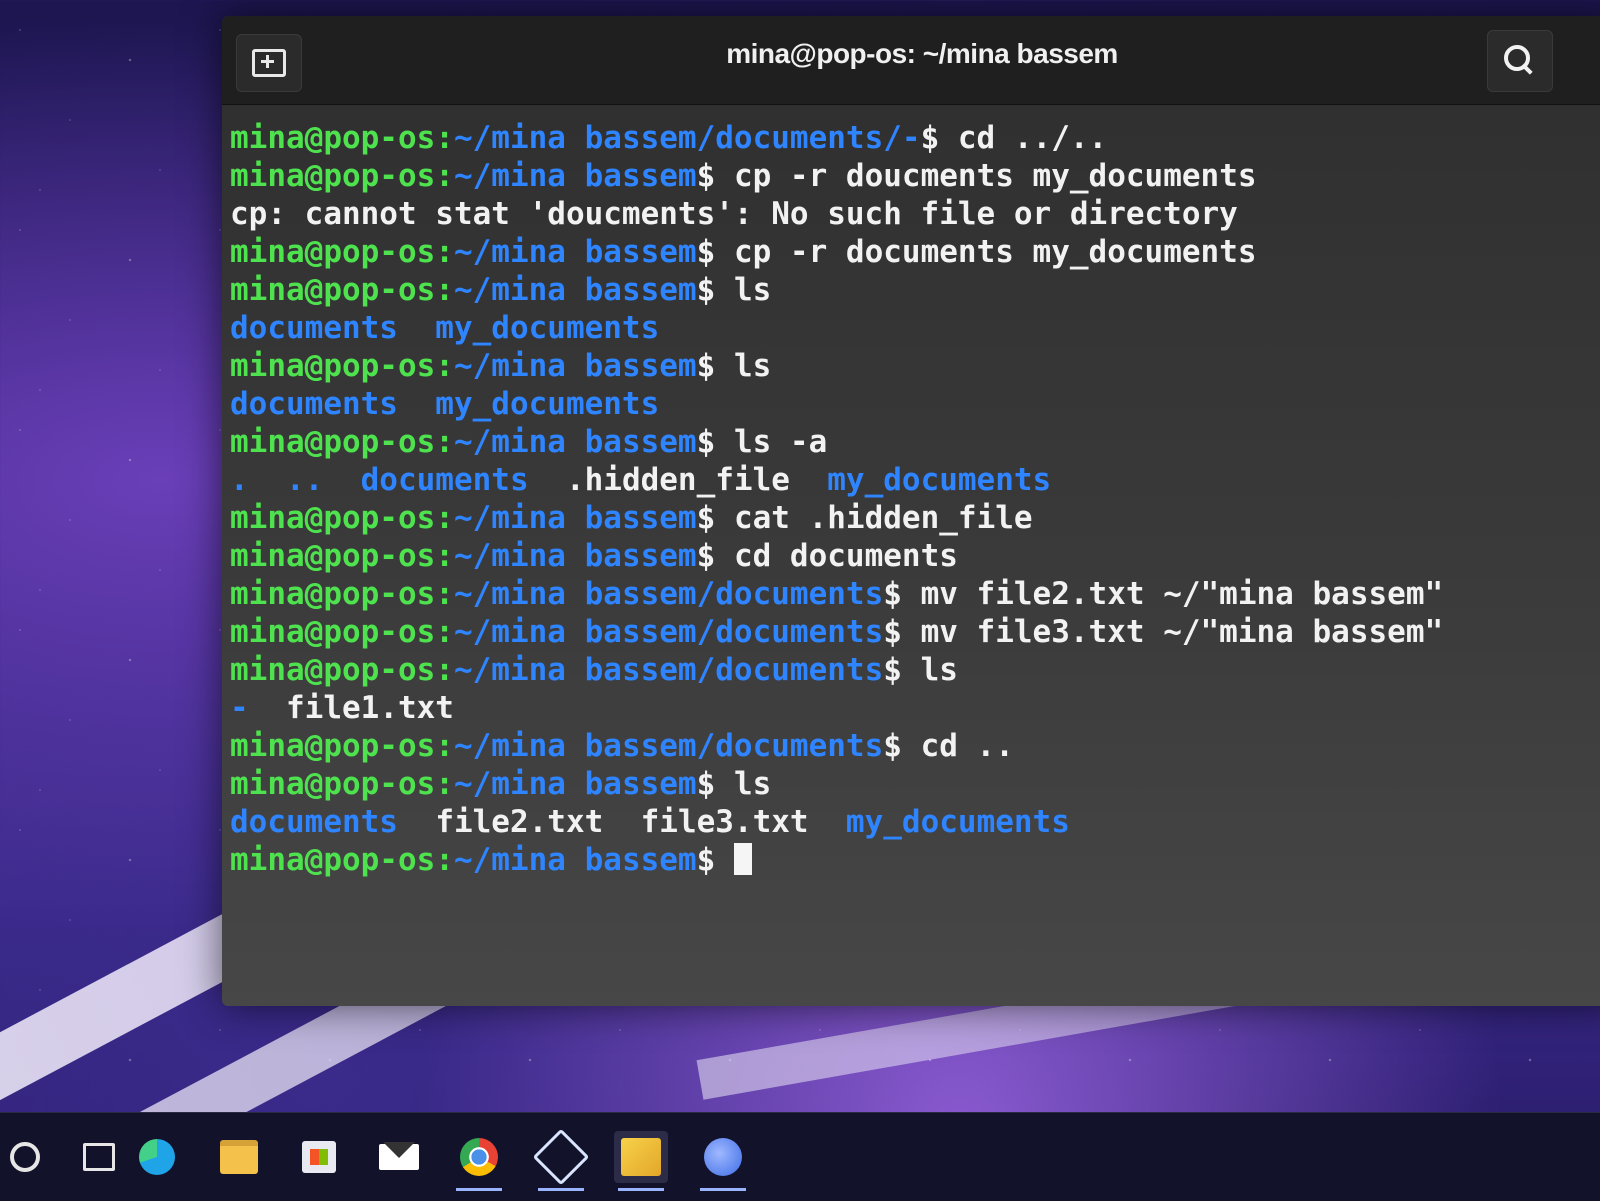  What do you see at coordinates (800, 1156) in the screenshot?
I see `taskbar` at bounding box center [800, 1156].